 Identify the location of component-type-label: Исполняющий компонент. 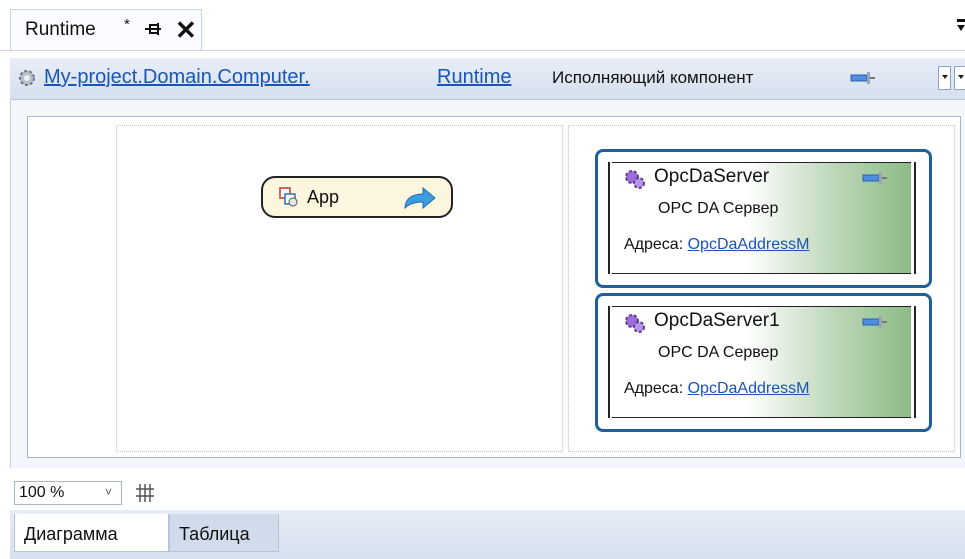
(653, 77).